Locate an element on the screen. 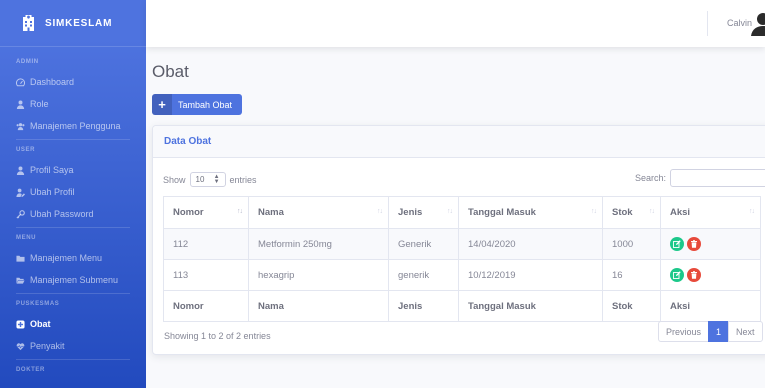 Image resolution: width=765 pixels, height=388 pixels. search-label: Search: is located at coordinates (651, 178).